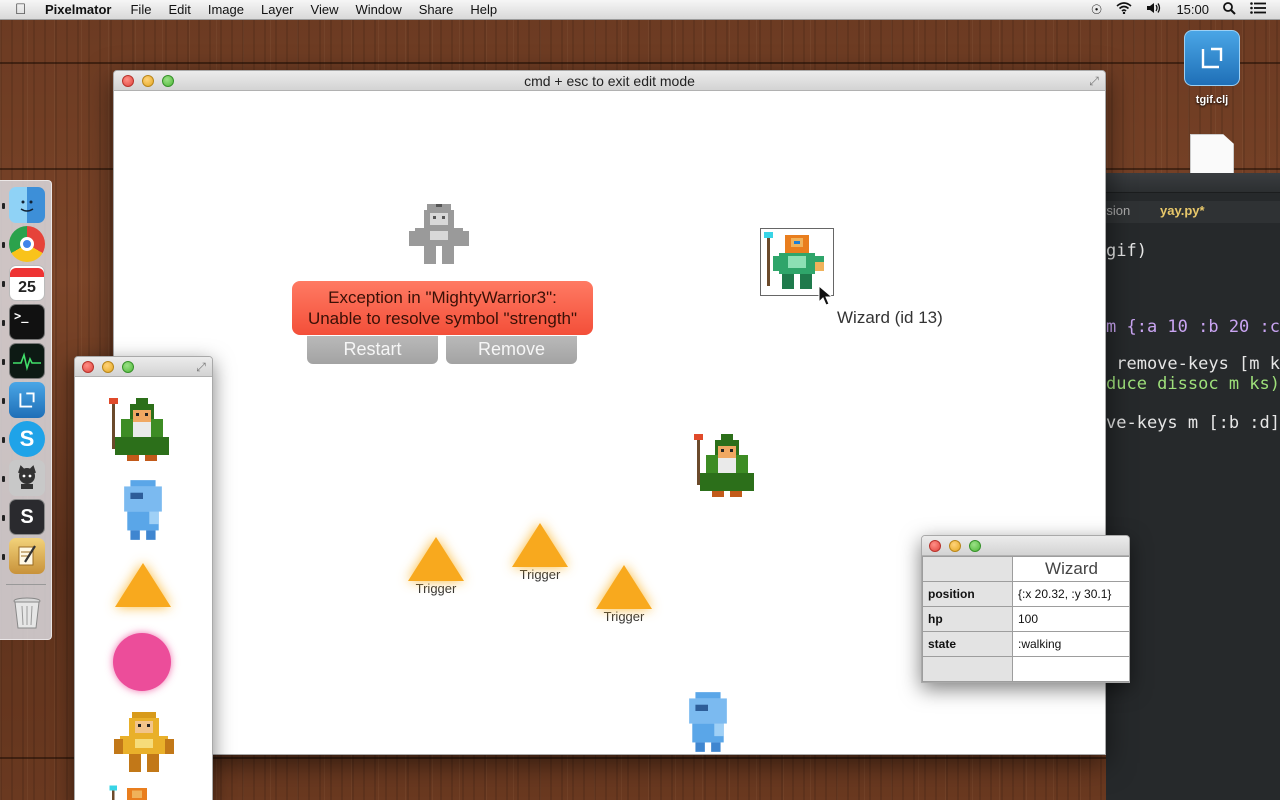  Describe the element at coordinates (78, 9) in the screenshot. I see `menu-app-name: Pixelmator` at that location.